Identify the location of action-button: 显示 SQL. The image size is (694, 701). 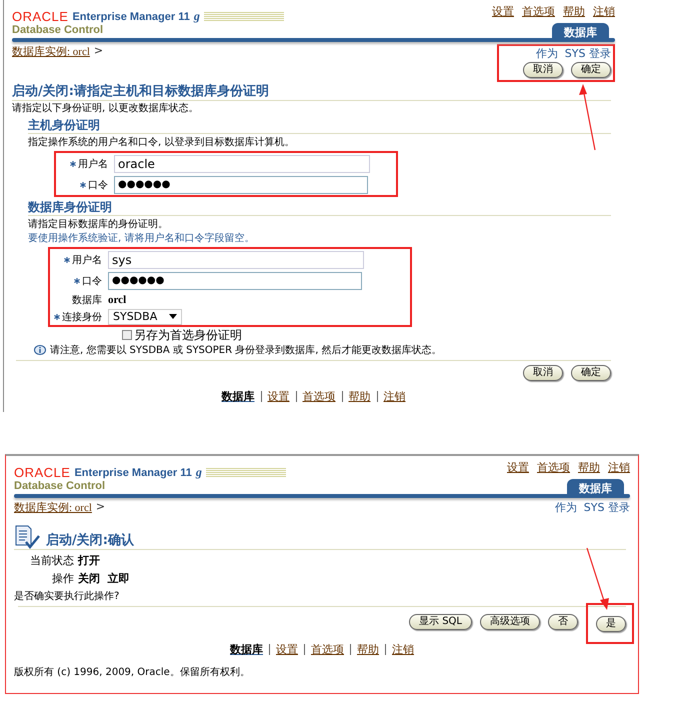
(440, 622).